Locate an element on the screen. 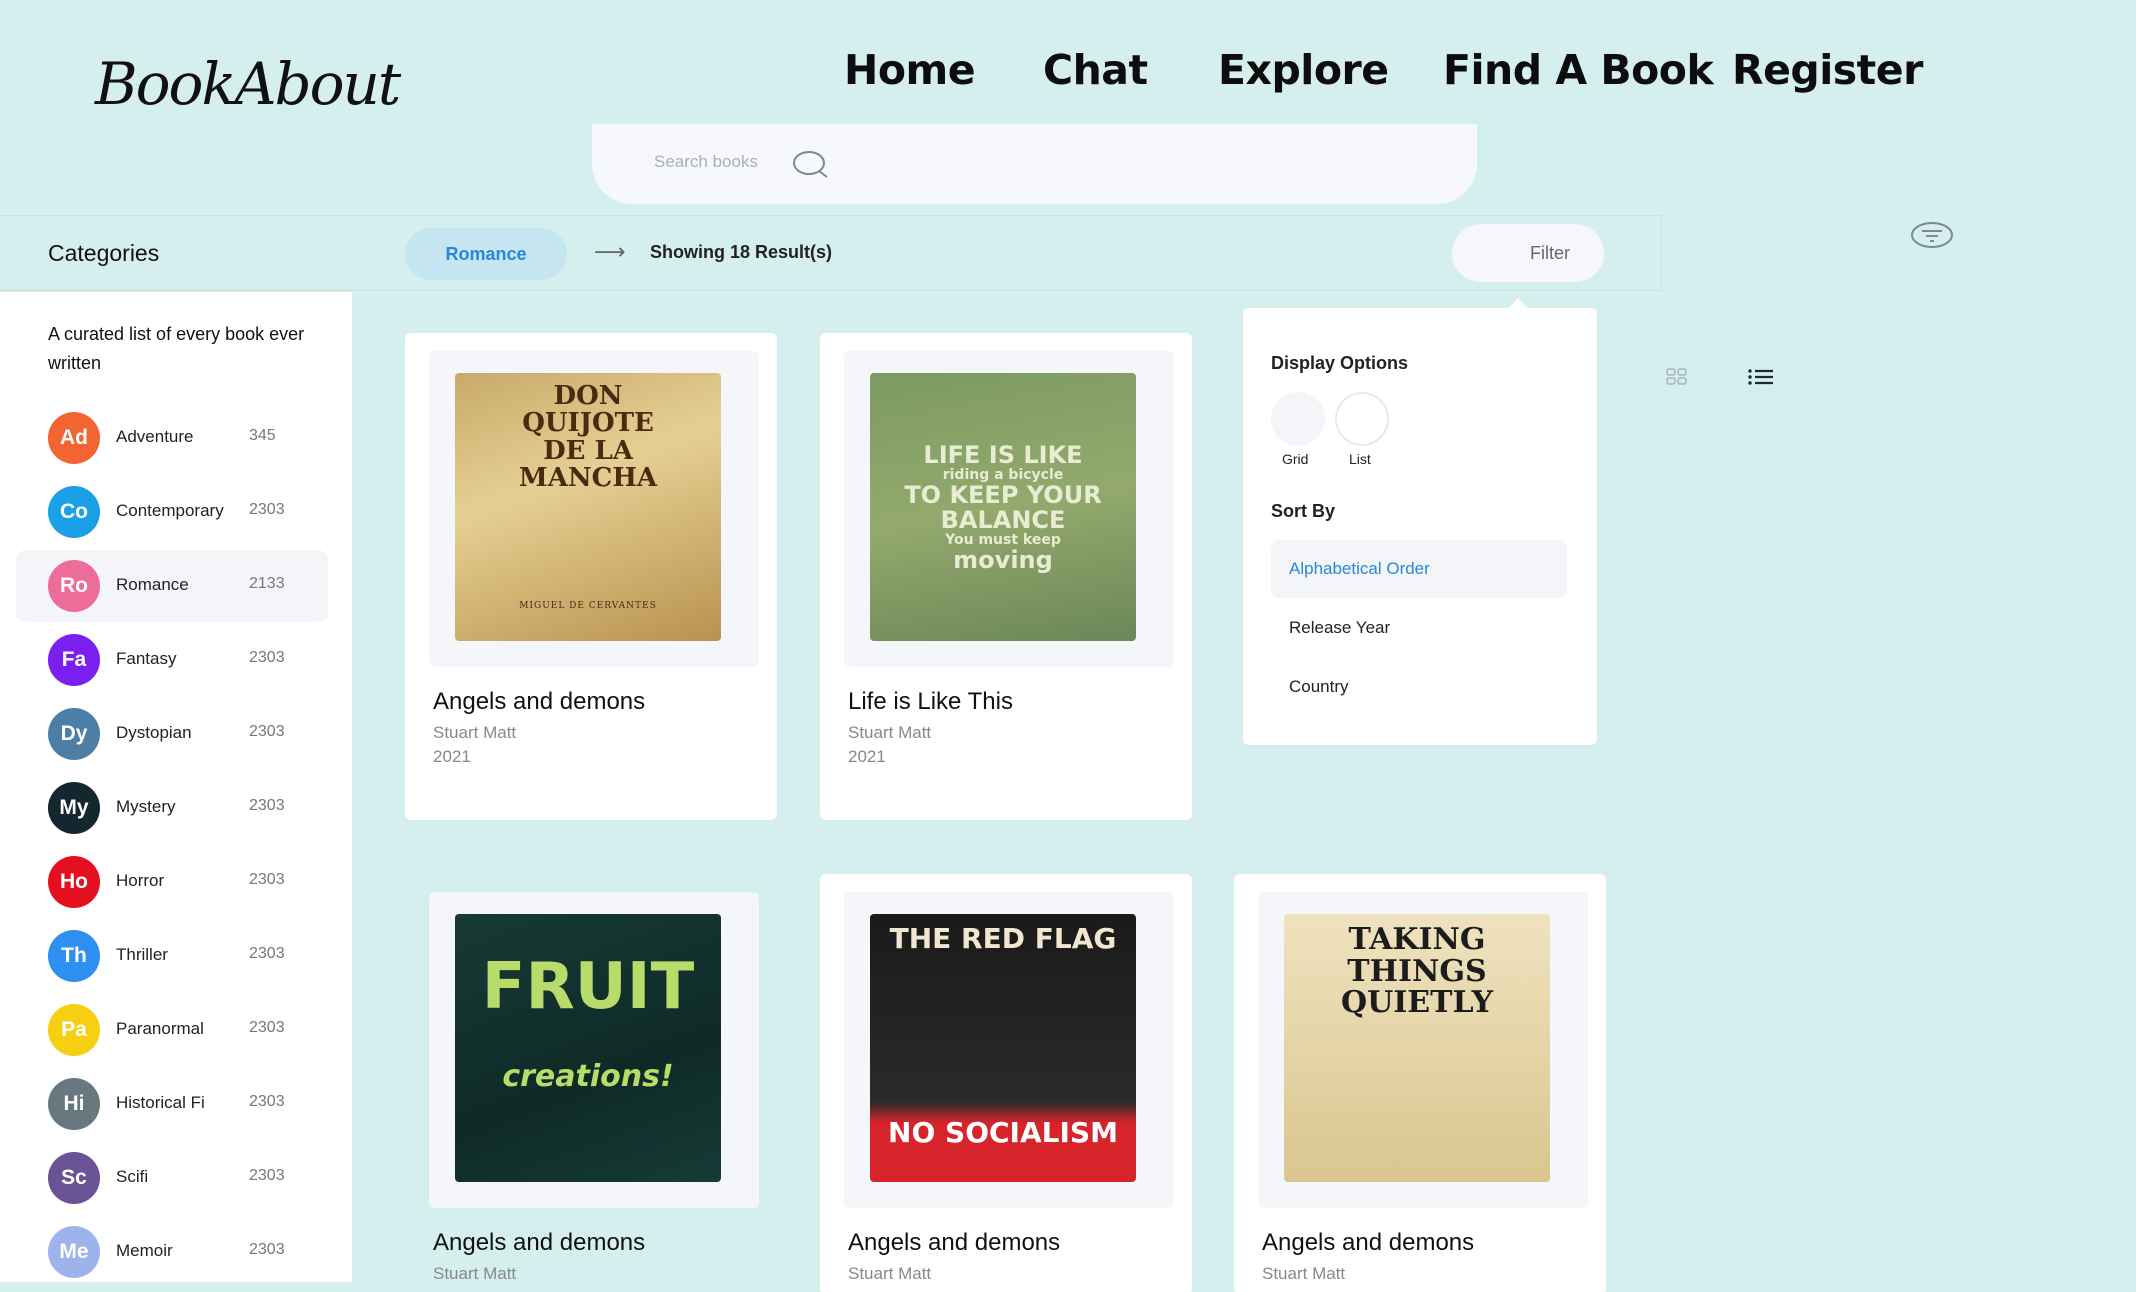 The width and height of the screenshot is (2136, 1292). active-category-chip: Romance is located at coordinates (486, 254).